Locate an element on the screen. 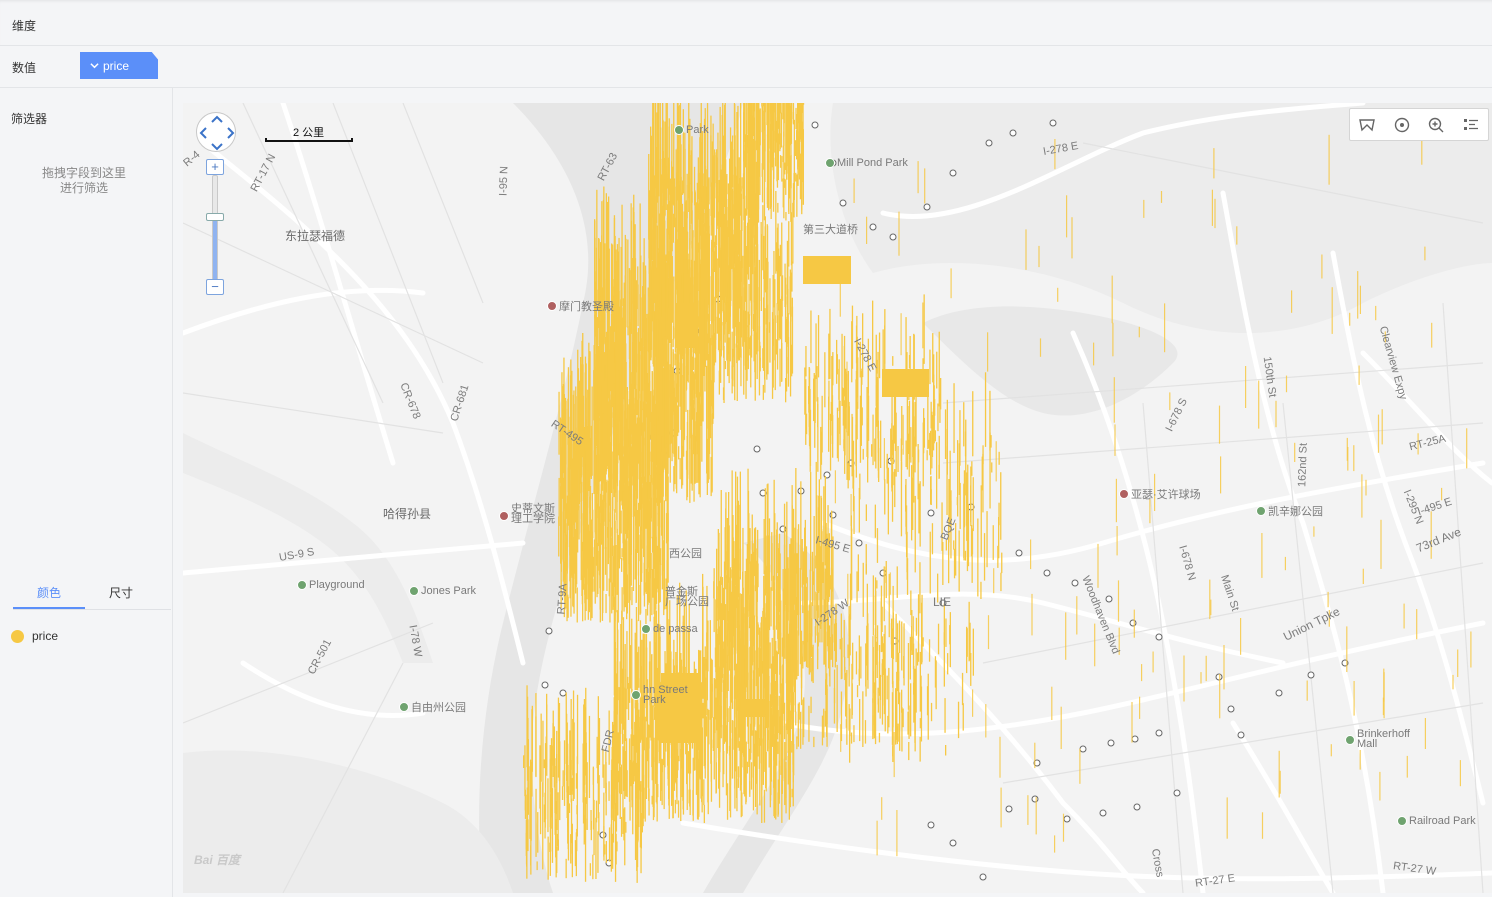 The image size is (1492, 897). tab-color: 颜色 is located at coordinates (49, 593).